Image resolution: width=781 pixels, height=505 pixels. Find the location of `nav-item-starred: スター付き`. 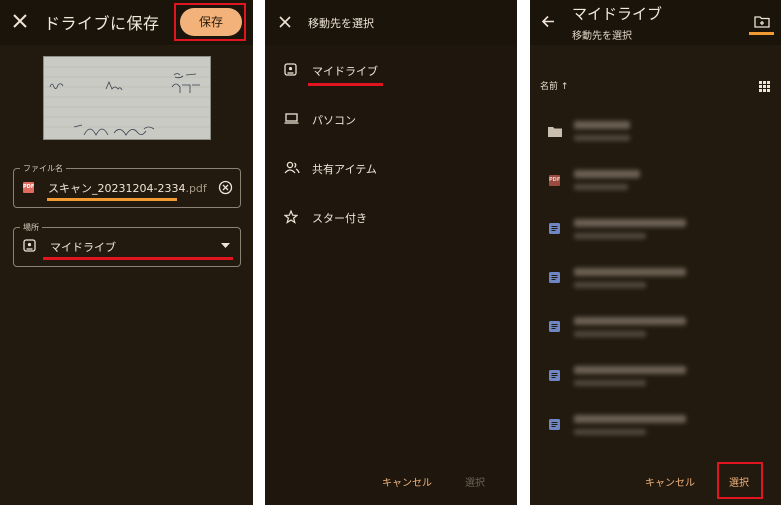

nav-item-starred: スター付き is located at coordinates (391, 220).